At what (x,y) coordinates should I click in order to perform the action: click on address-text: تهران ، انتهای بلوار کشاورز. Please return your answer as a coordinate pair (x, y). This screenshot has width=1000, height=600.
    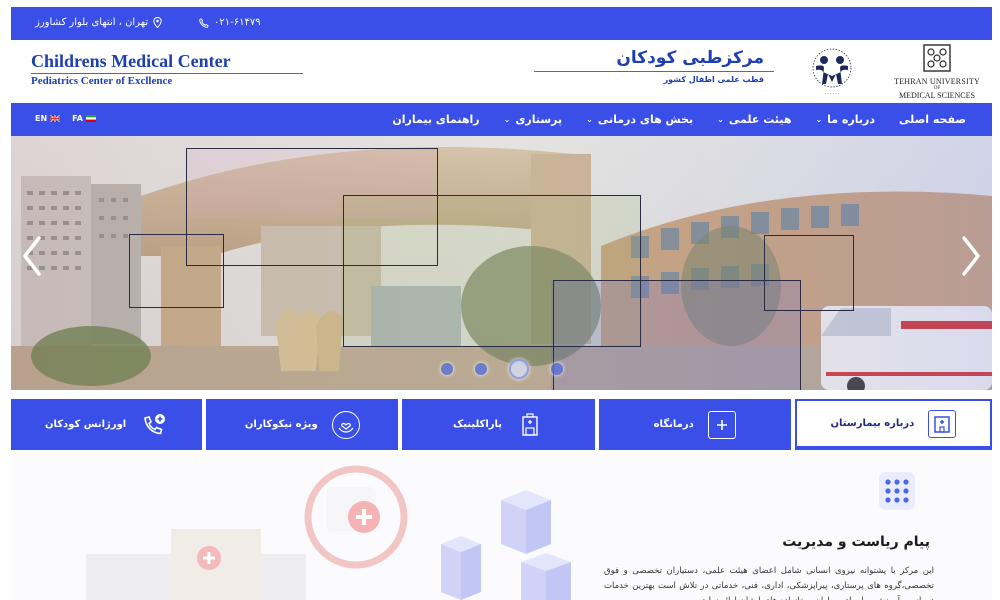
    Looking at the image, I should click on (92, 22).